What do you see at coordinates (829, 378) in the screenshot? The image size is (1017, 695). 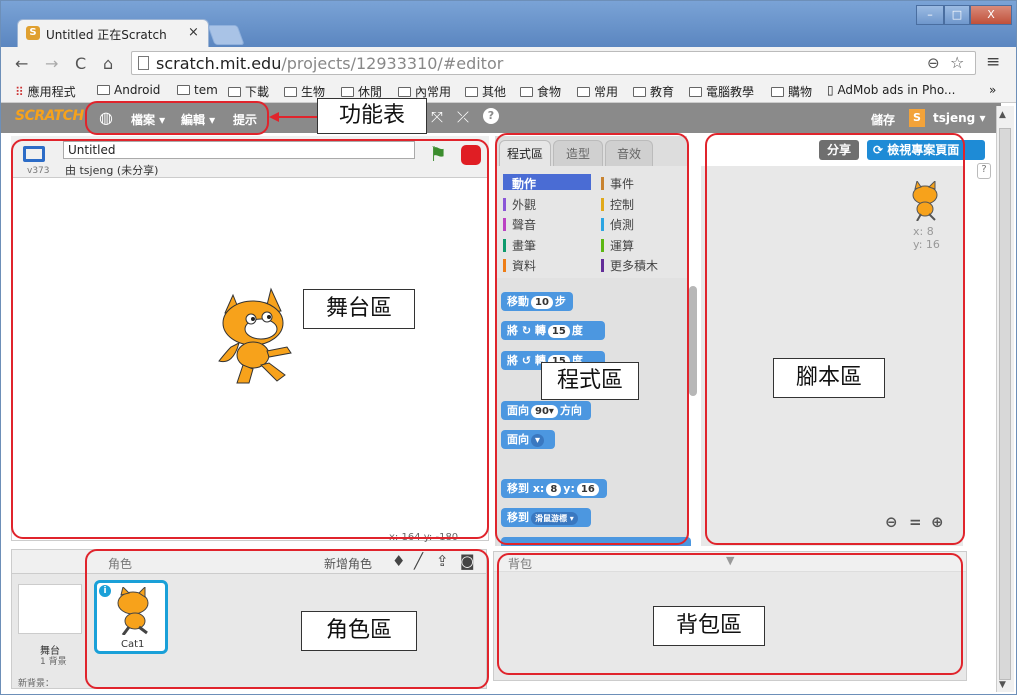 I see `callout-script: 腳本區` at bounding box center [829, 378].